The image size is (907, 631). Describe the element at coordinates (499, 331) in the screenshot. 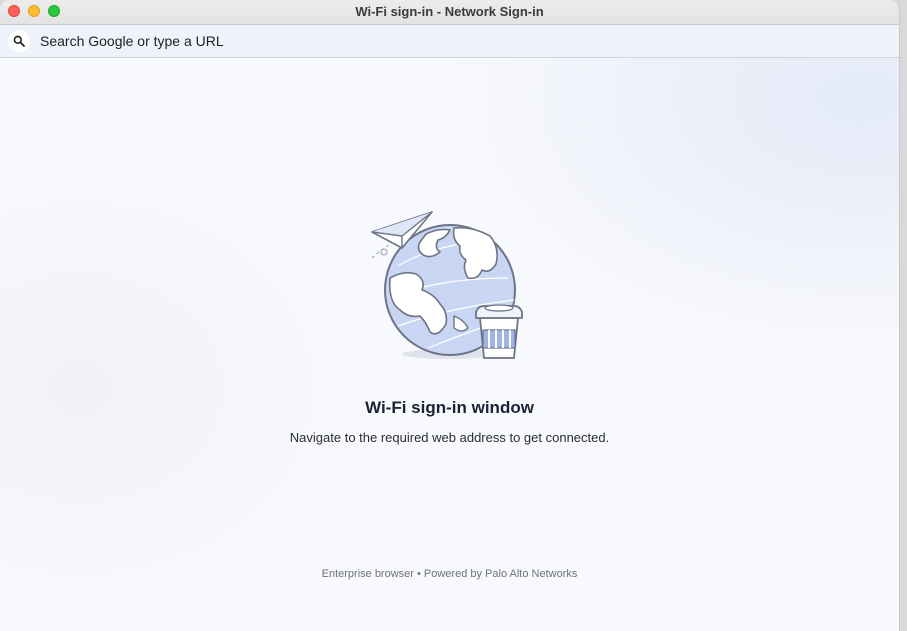

I see `coffee-cup-icon` at that location.